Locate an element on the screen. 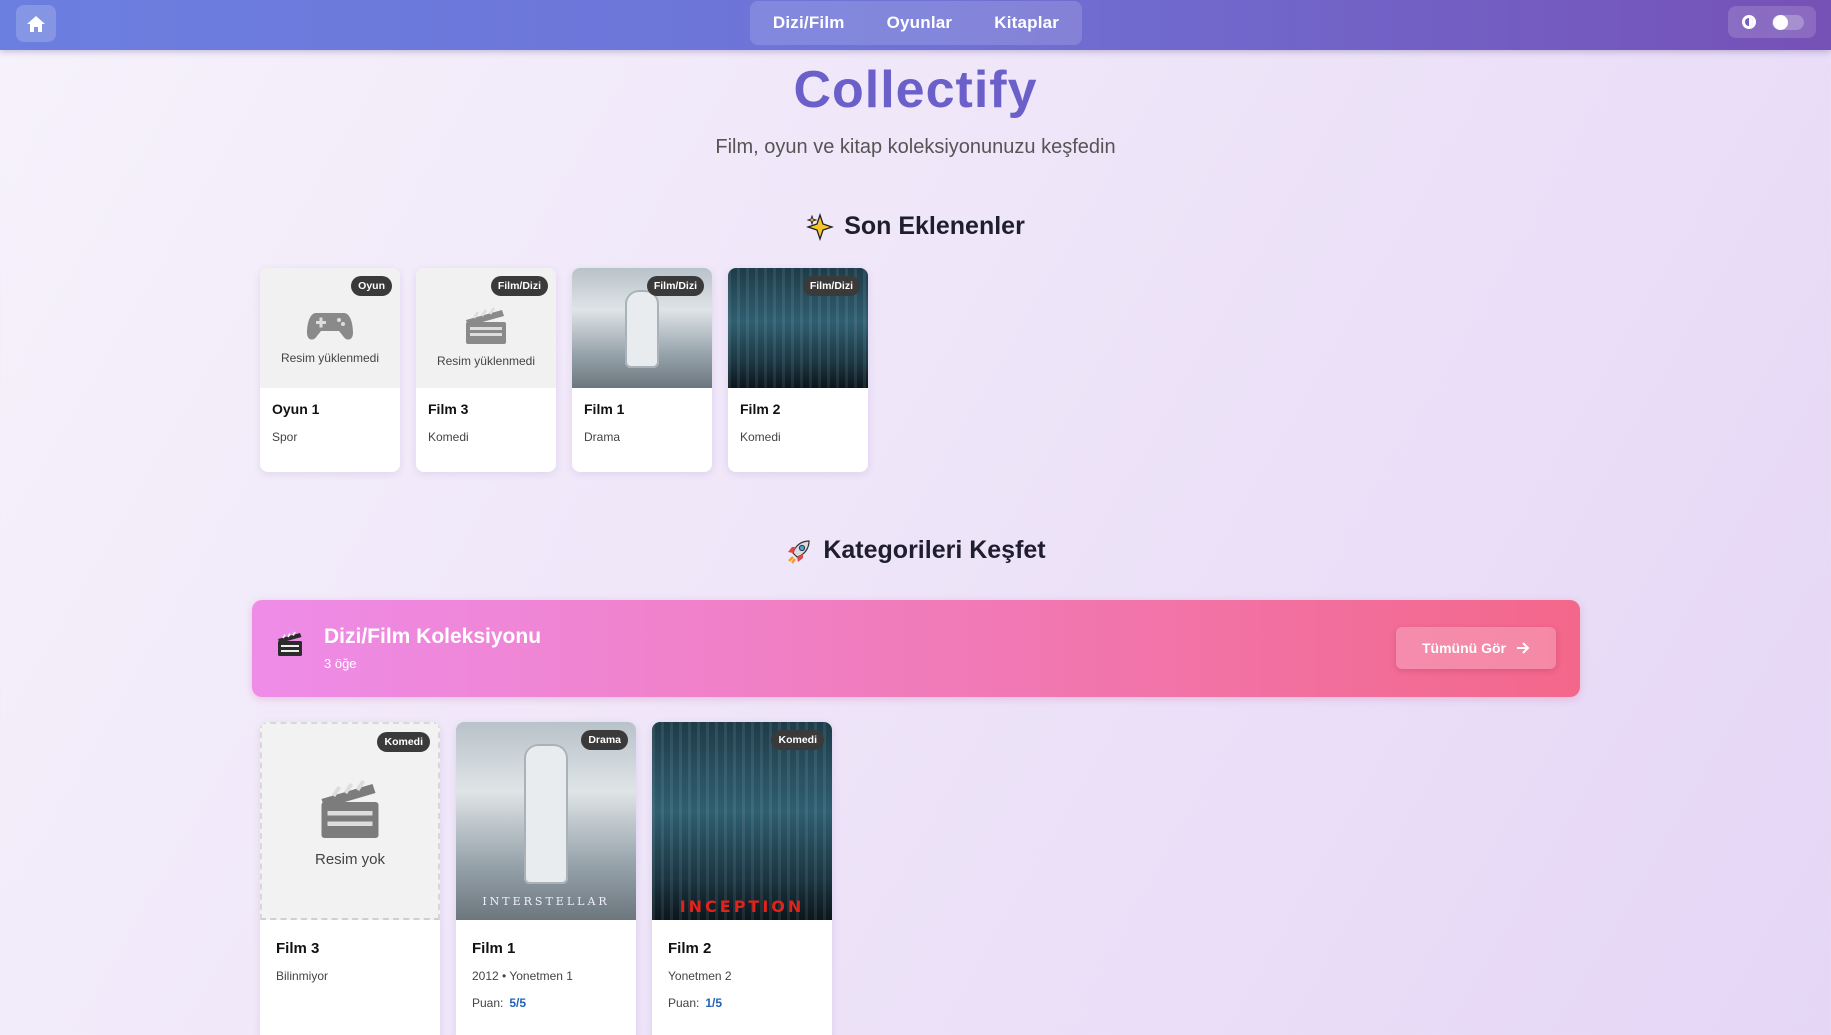 The height and width of the screenshot is (1035, 1831). rating-value: 1/5 is located at coordinates (714, 1003).